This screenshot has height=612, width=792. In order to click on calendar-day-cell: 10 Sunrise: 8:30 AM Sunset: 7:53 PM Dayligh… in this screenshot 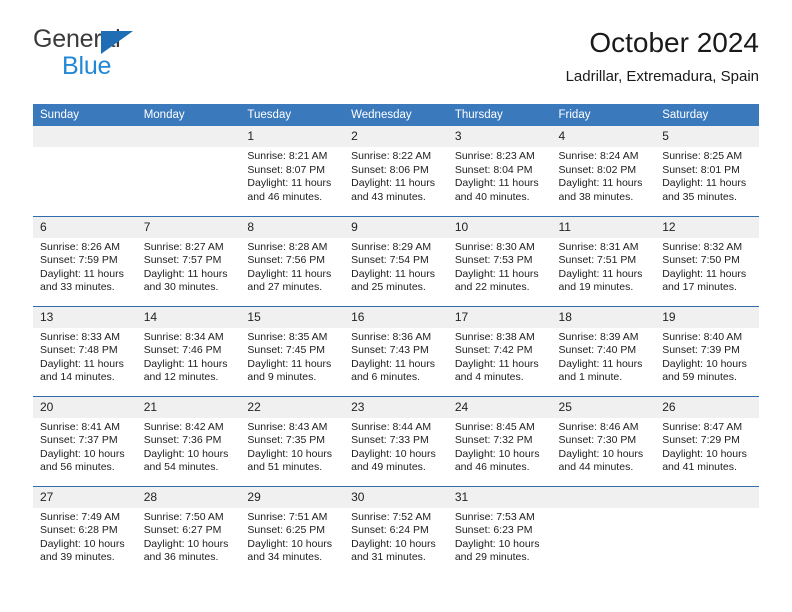, I will do `click(499, 260)`.